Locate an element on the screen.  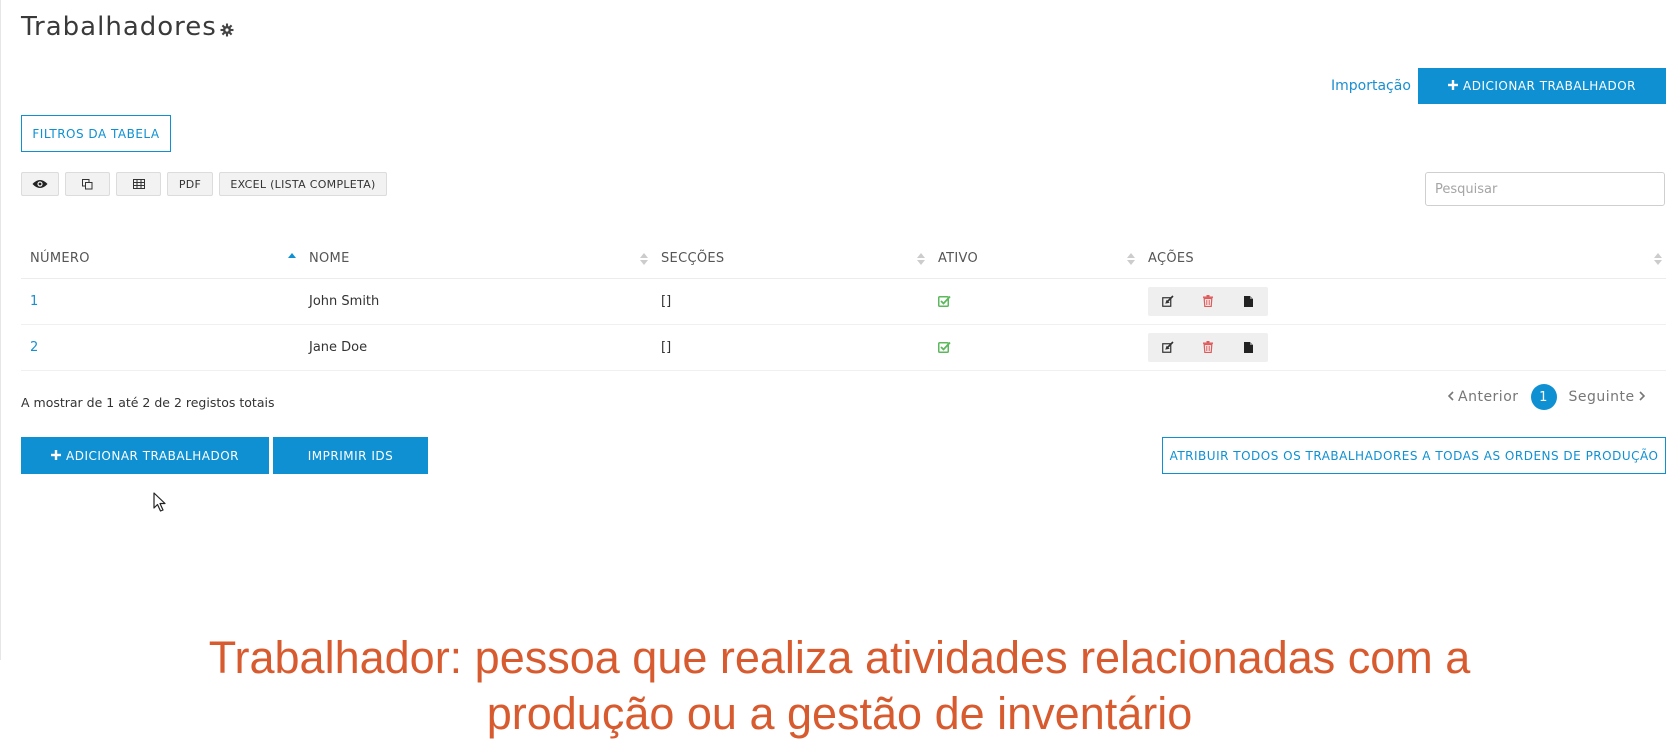
sort-ascending-icon is located at coordinates (292, 259).